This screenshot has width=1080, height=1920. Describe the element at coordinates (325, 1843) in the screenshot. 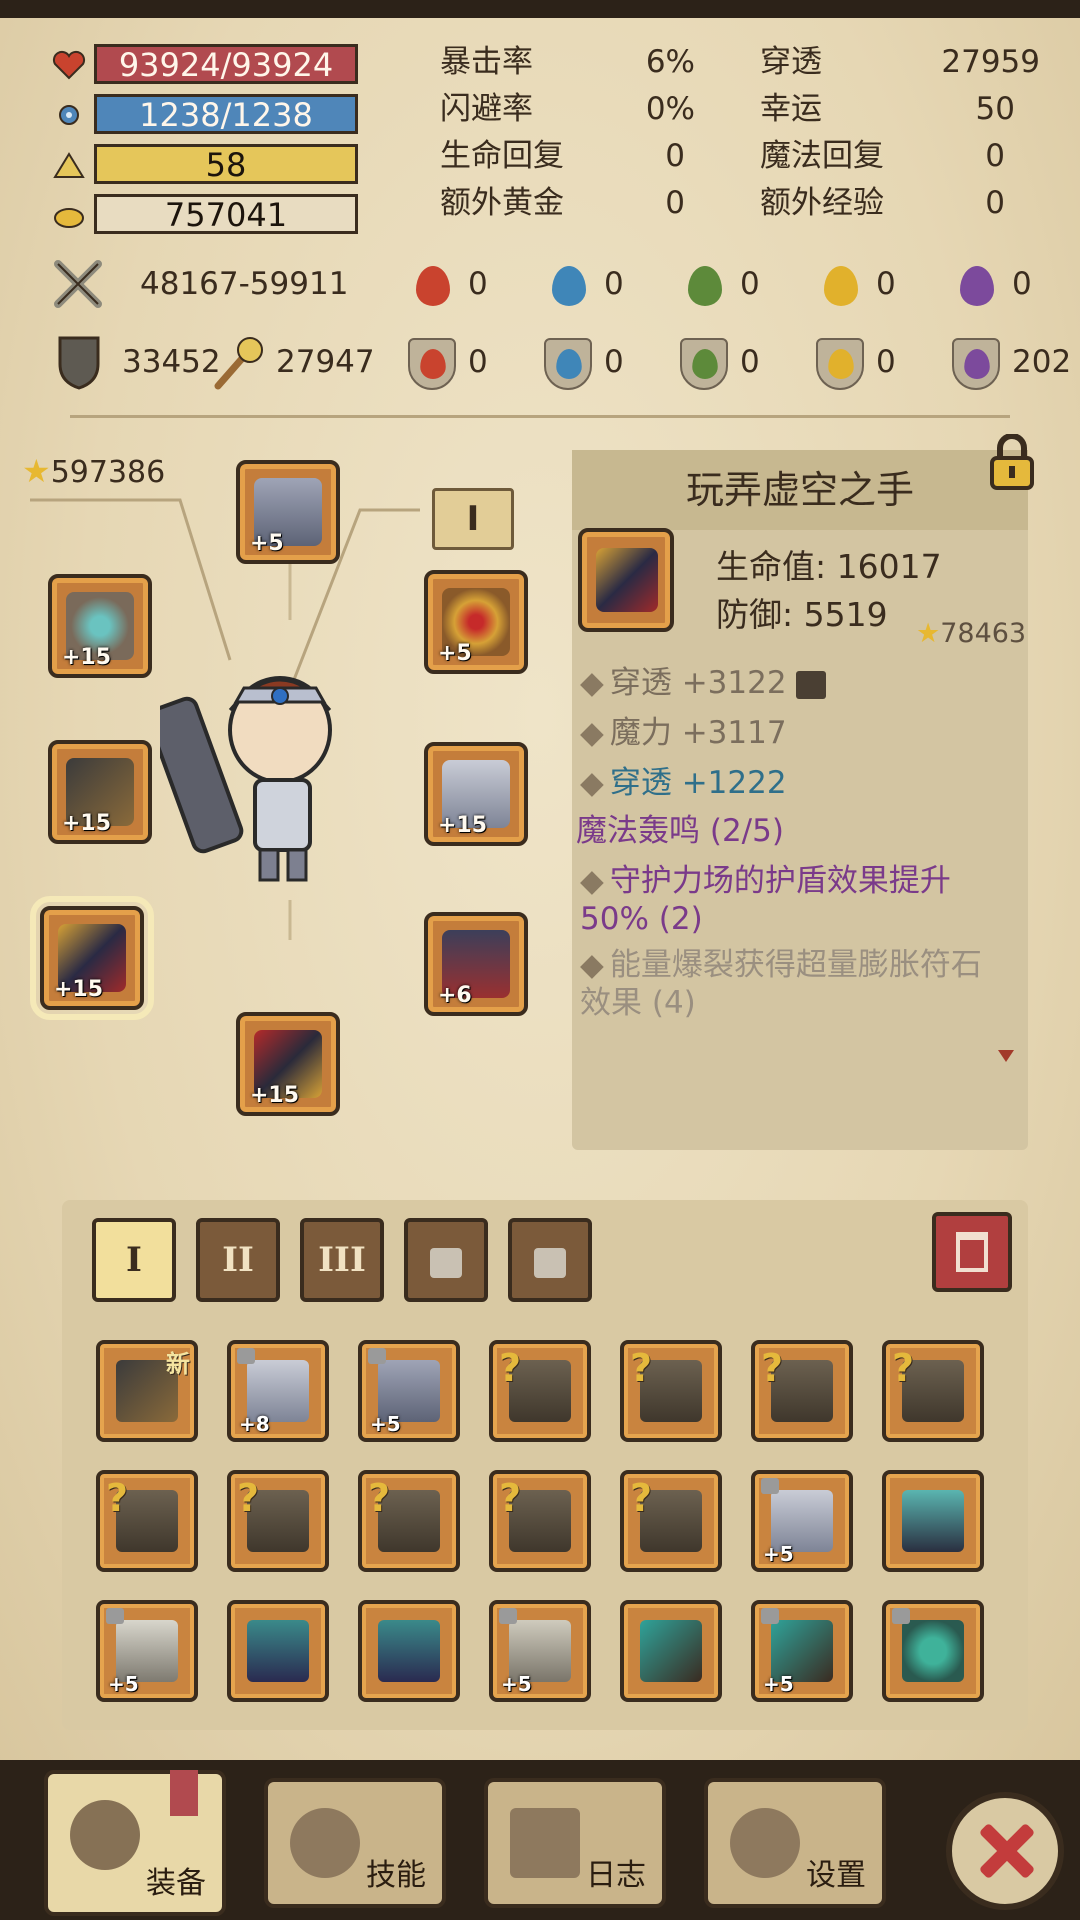

I see `skills-emblem-icon` at that location.